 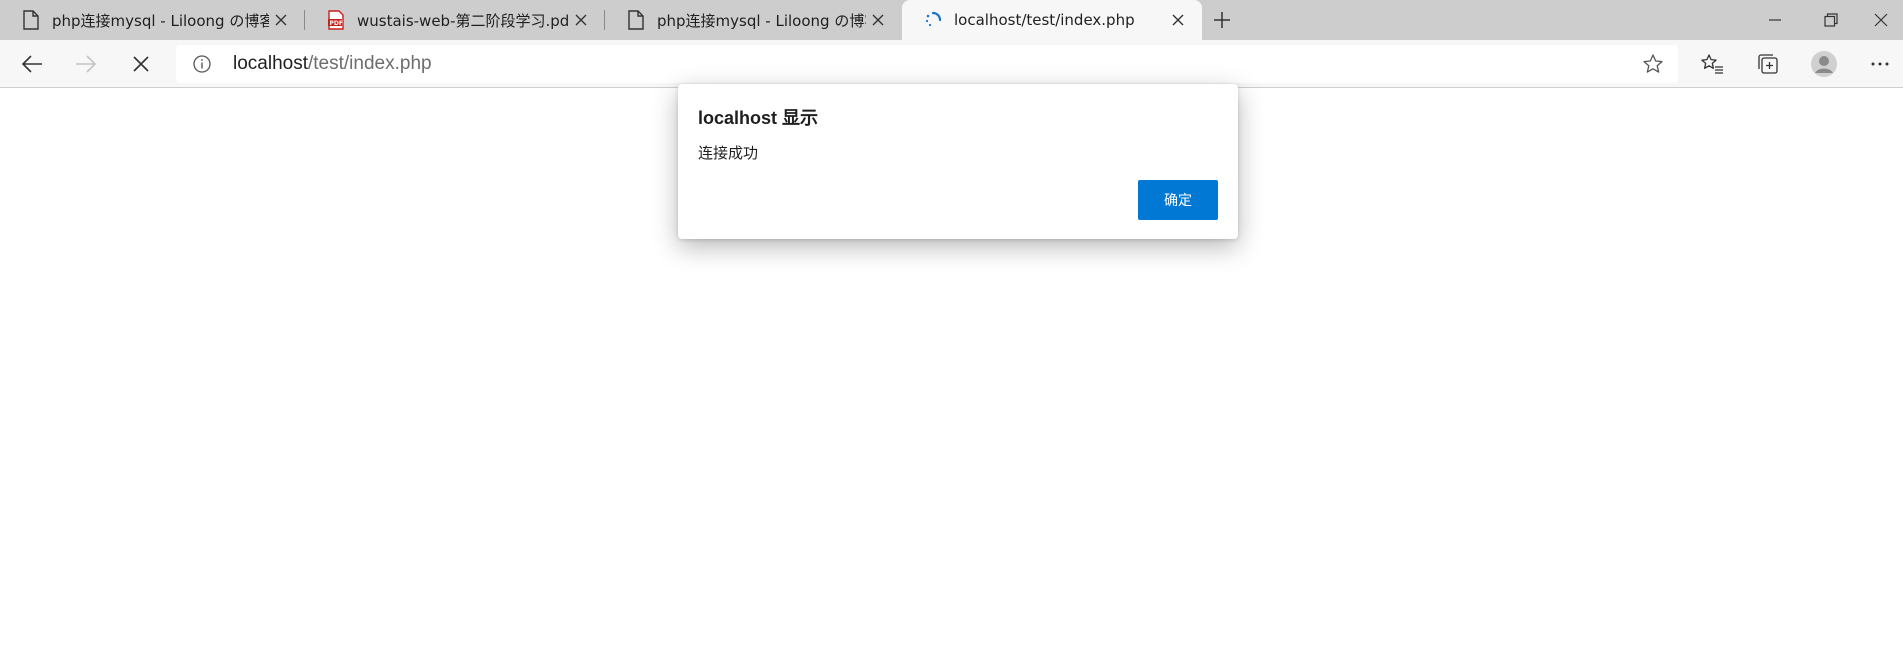 I want to click on svg-text: PDF, so click(x=336, y=23).